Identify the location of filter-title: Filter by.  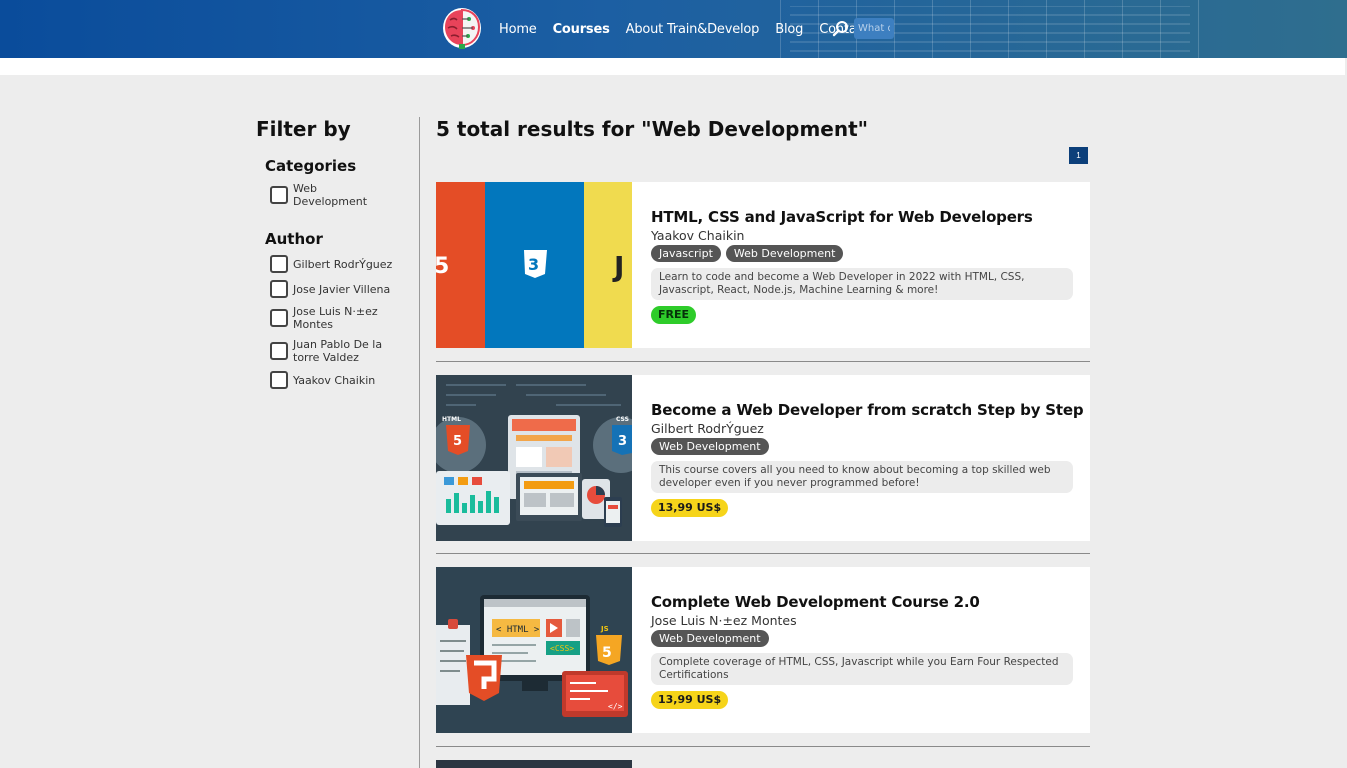
(303, 129).